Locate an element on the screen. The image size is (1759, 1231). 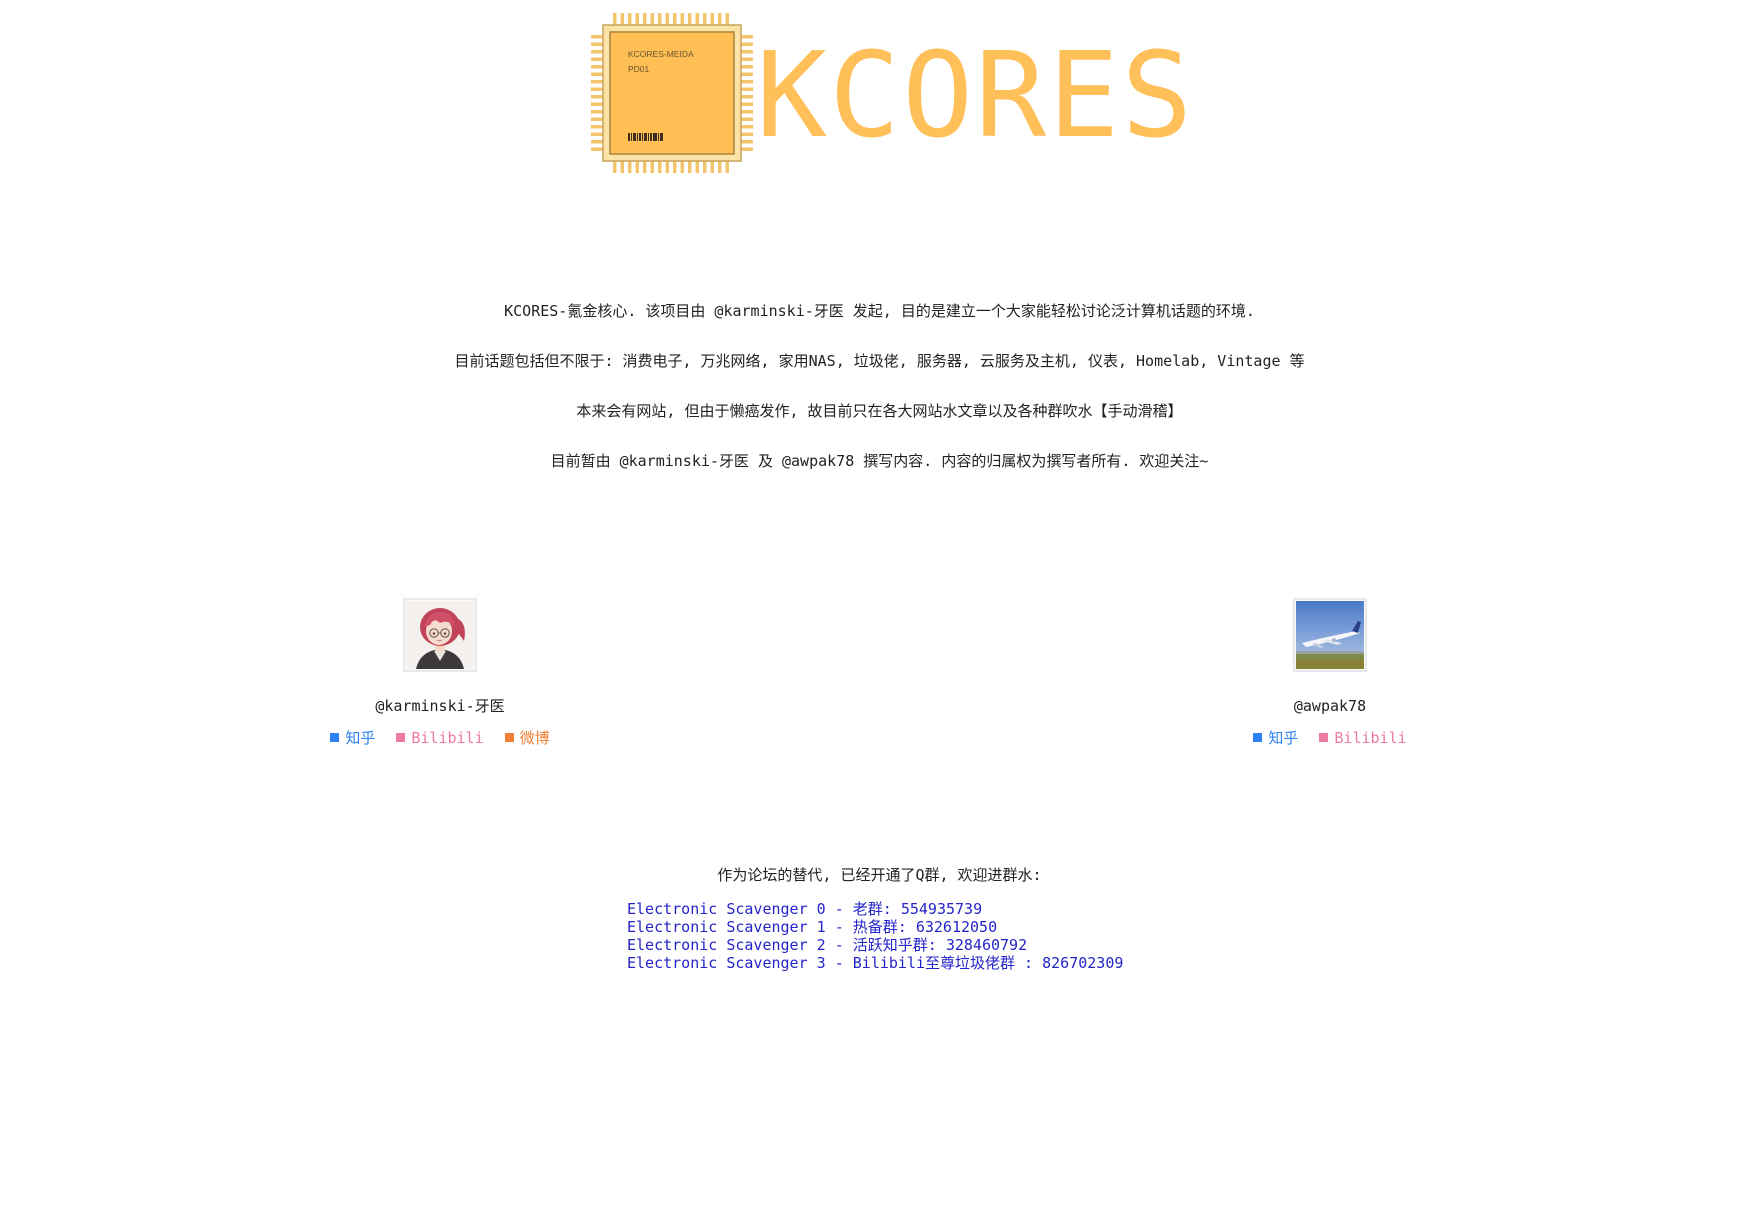
airplane-avatar-icon is located at coordinates (1330, 635).